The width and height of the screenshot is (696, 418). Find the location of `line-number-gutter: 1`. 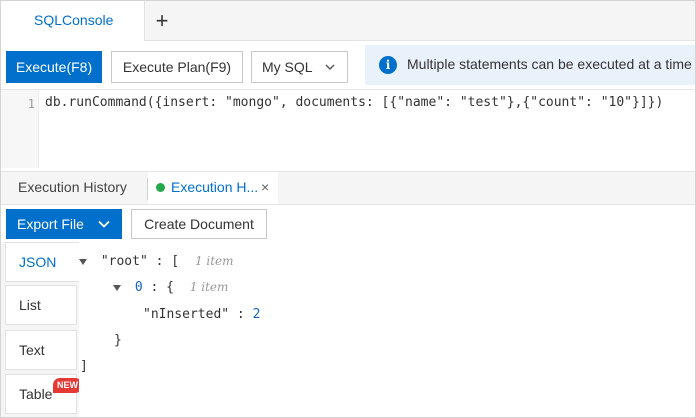

line-number-gutter: 1 is located at coordinates (20, 129).